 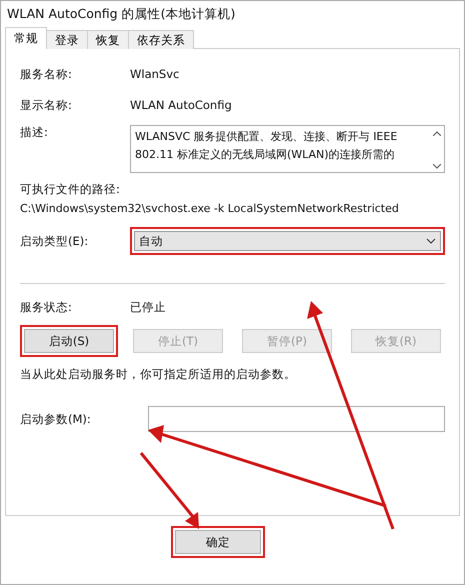 What do you see at coordinates (26, 38) in the screenshot?
I see `tab: 常规` at bounding box center [26, 38].